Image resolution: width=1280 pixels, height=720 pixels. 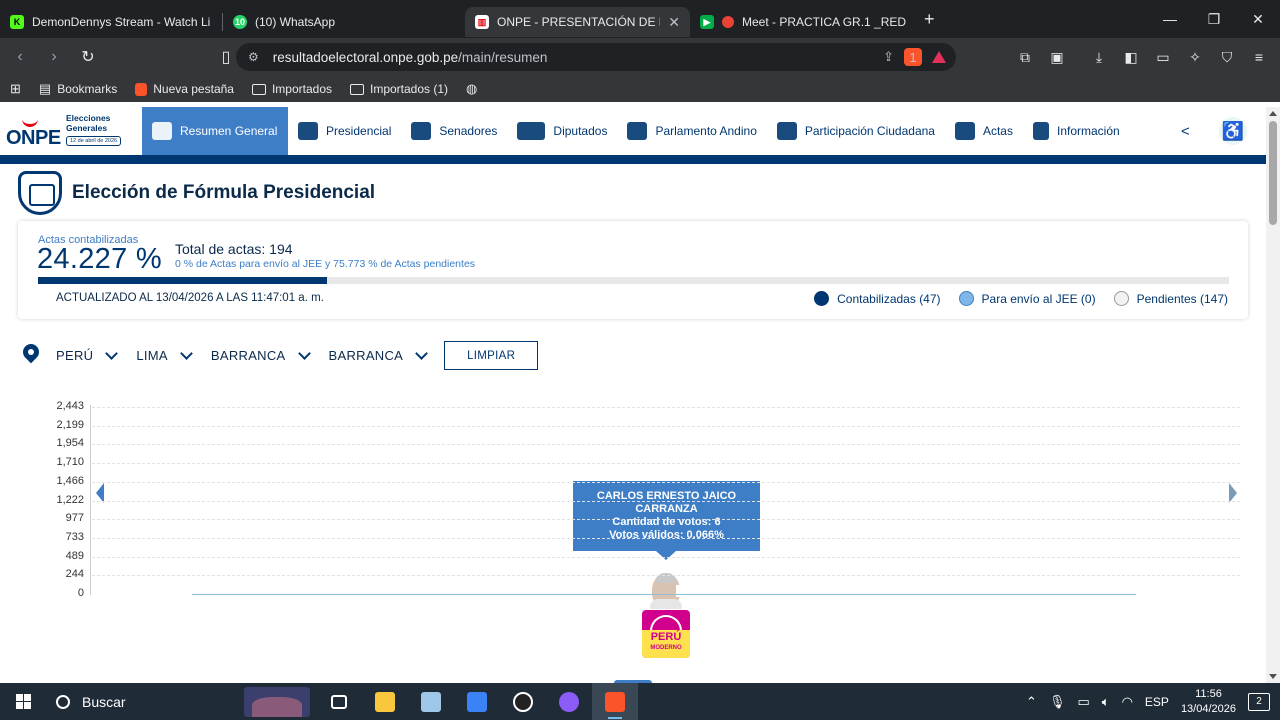 What do you see at coordinates (1131, 57) in the screenshot?
I see `sidebar-icon: ◧` at bounding box center [1131, 57].